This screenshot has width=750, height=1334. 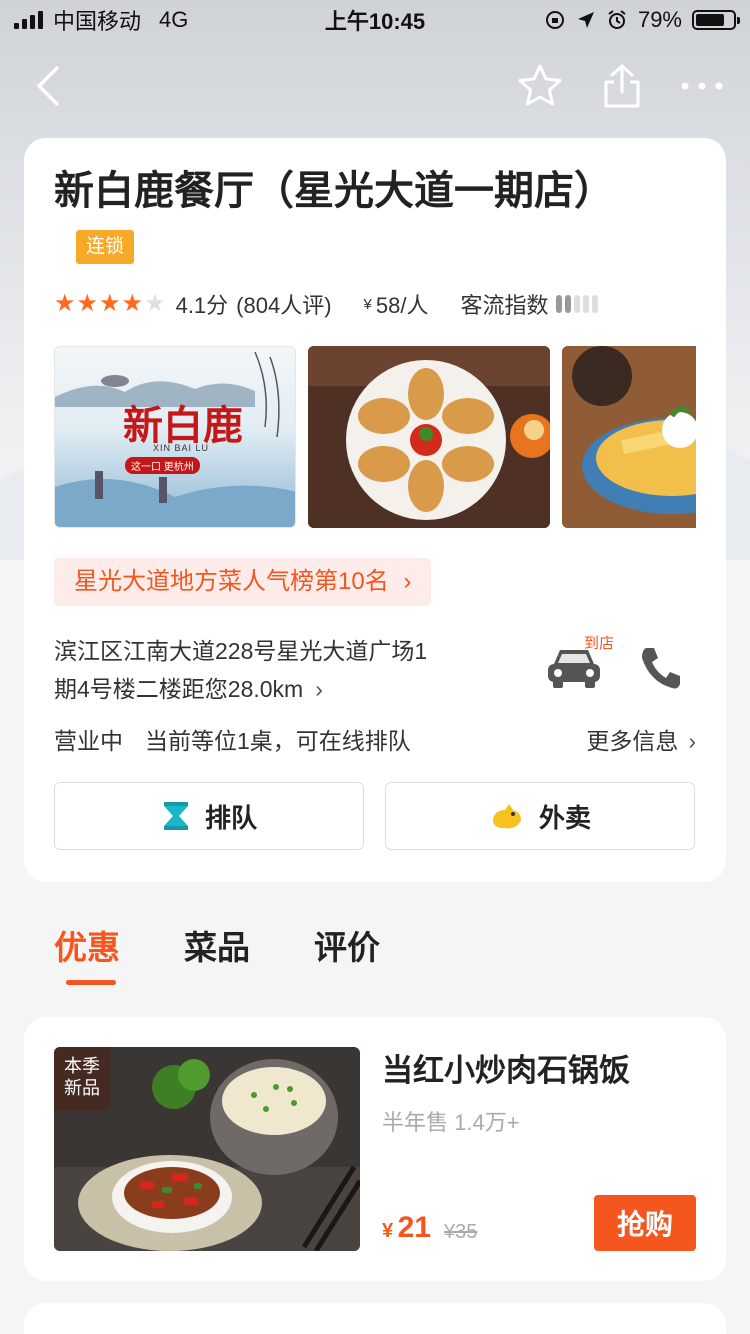 I want to click on rotation-lock-icon, so click(x=554, y=20).